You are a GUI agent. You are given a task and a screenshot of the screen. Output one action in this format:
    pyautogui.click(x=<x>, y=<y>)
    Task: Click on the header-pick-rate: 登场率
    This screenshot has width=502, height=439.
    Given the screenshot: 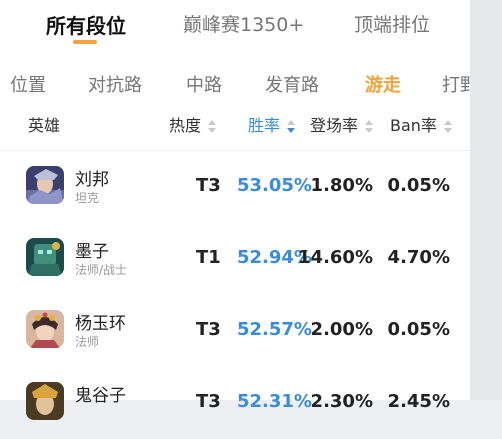 What is the action you would take?
    pyautogui.click(x=342, y=124)
    